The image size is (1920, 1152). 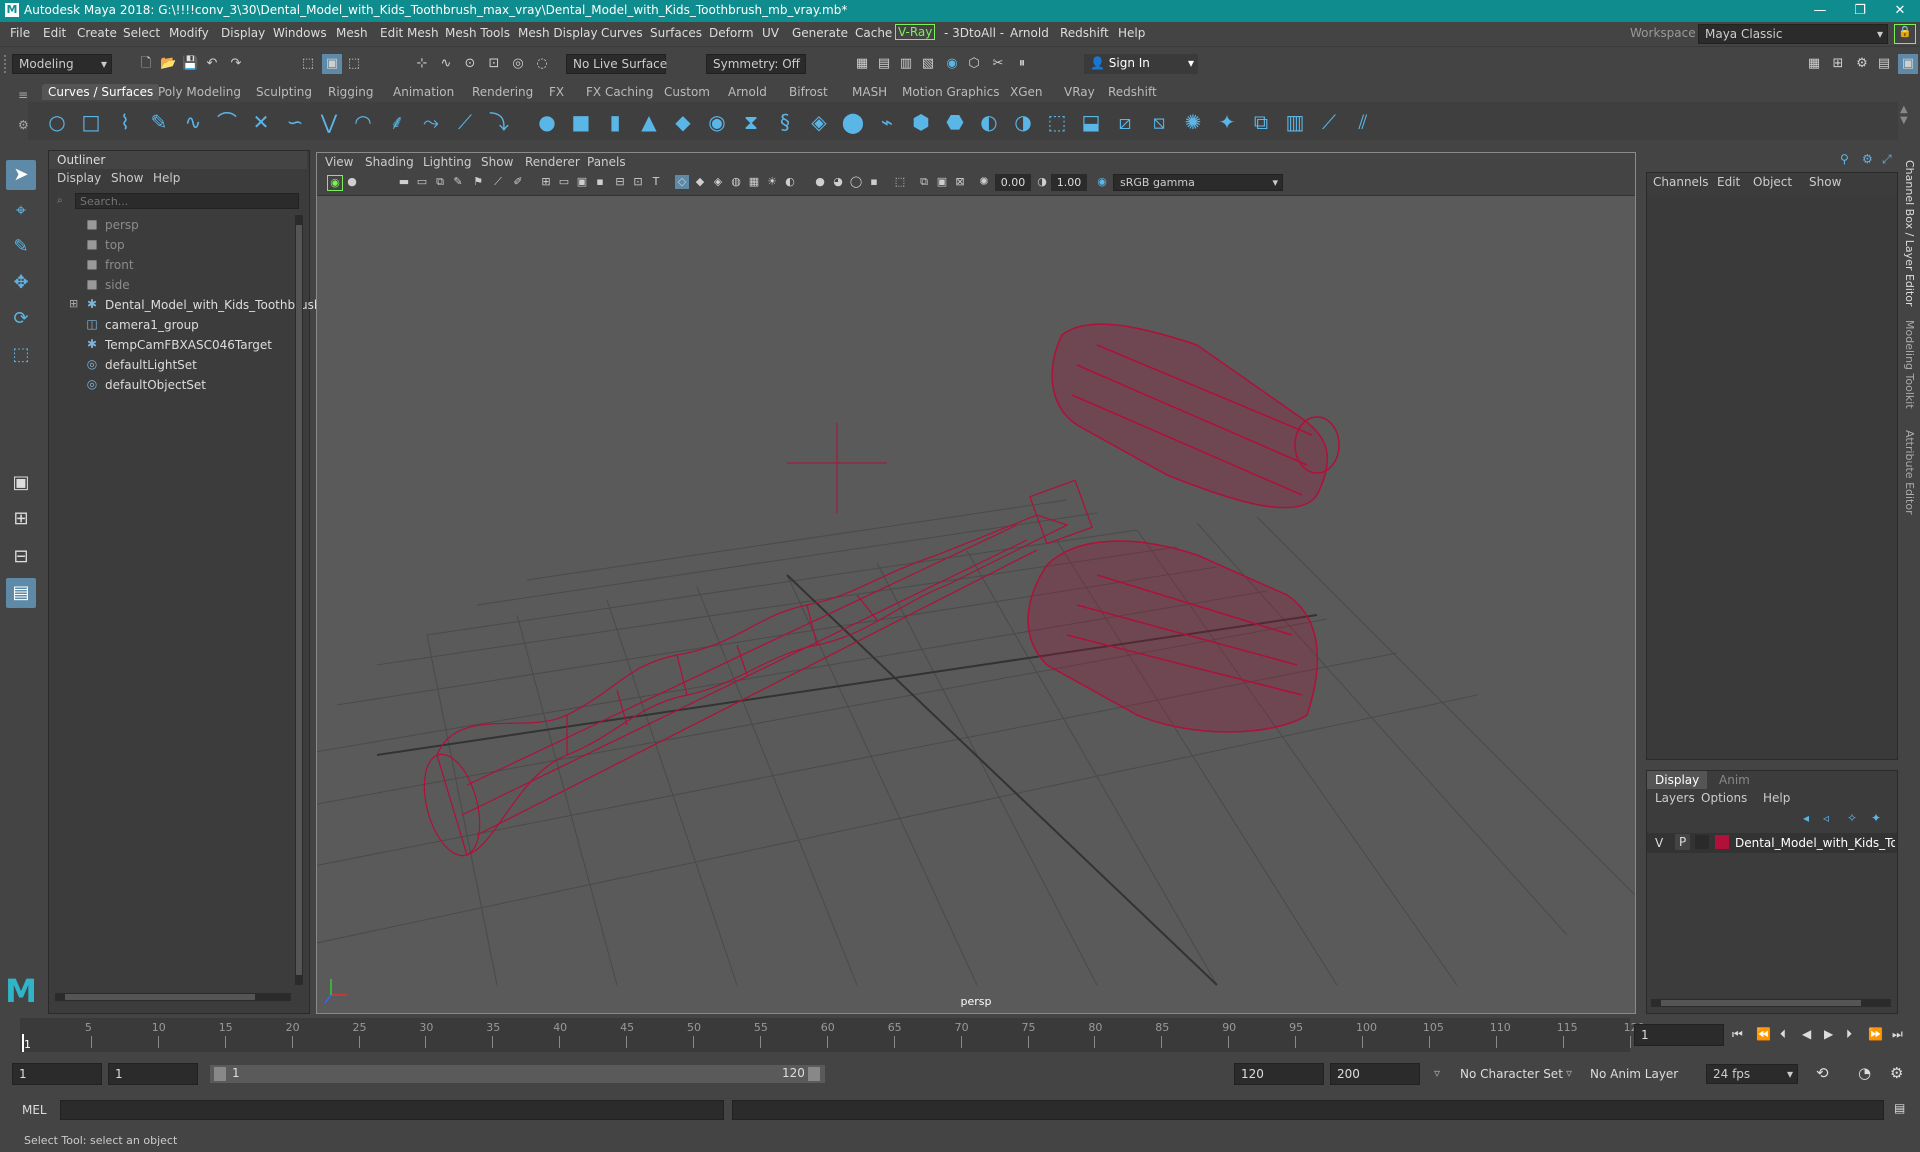 What do you see at coordinates (284, 92) in the screenshot?
I see `shelf-tab-sculpting: Sculpting` at bounding box center [284, 92].